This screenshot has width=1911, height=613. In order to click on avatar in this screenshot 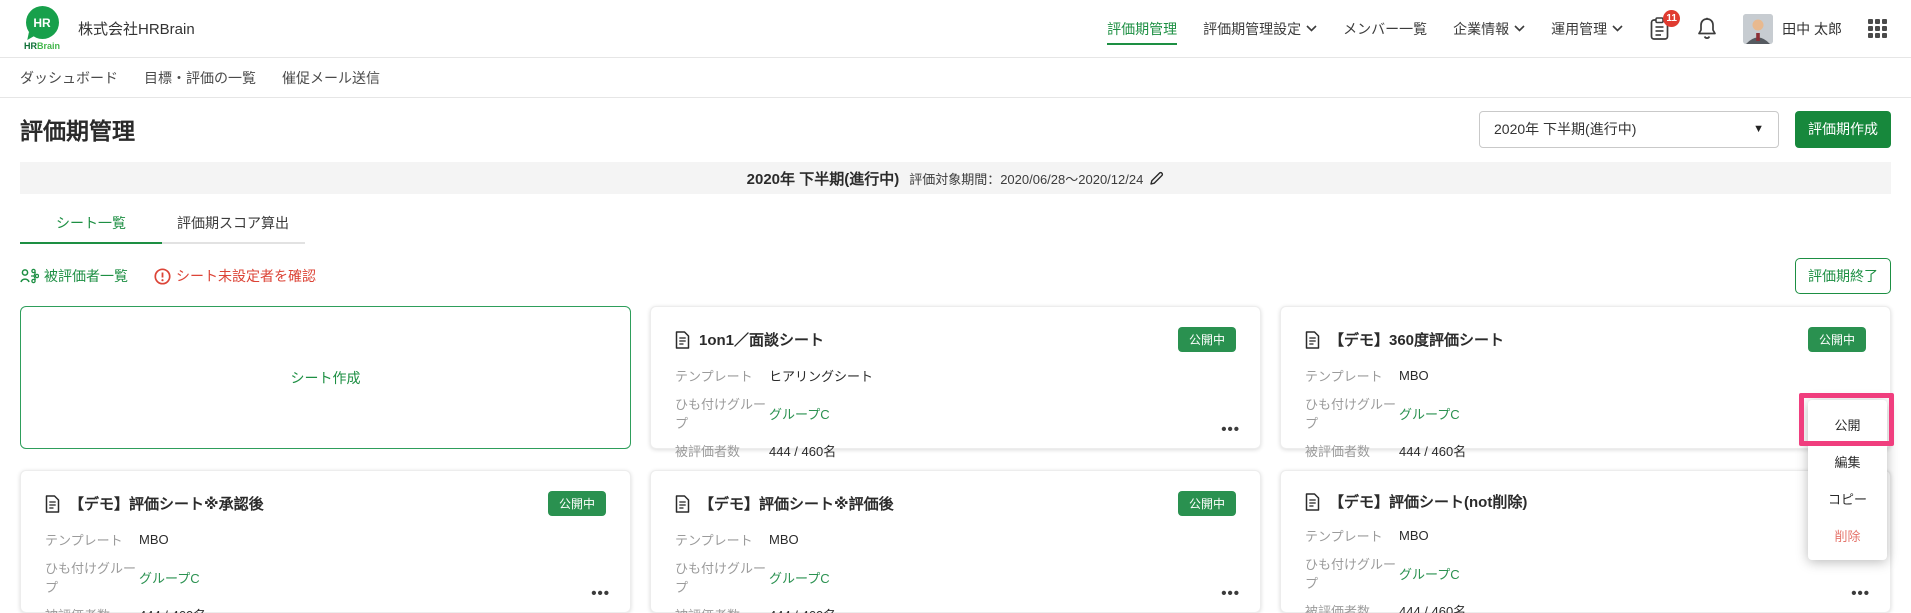, I will do `click(1758, 28)`.